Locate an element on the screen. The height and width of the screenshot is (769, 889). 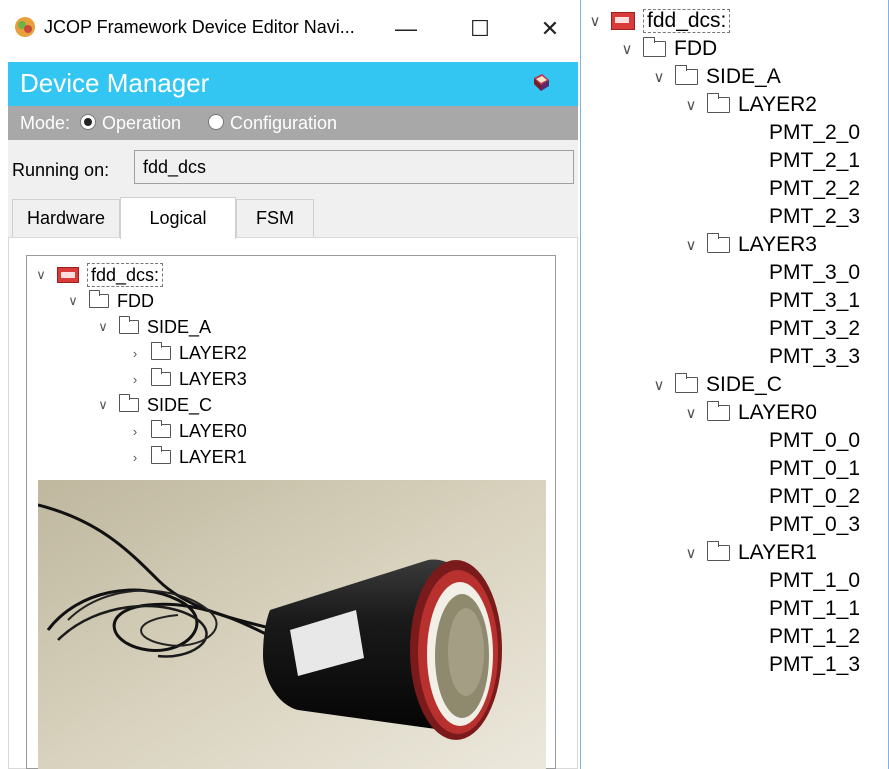
tree-node-layer0: ∨ LAYER0 is located at coordinates (750, 413).